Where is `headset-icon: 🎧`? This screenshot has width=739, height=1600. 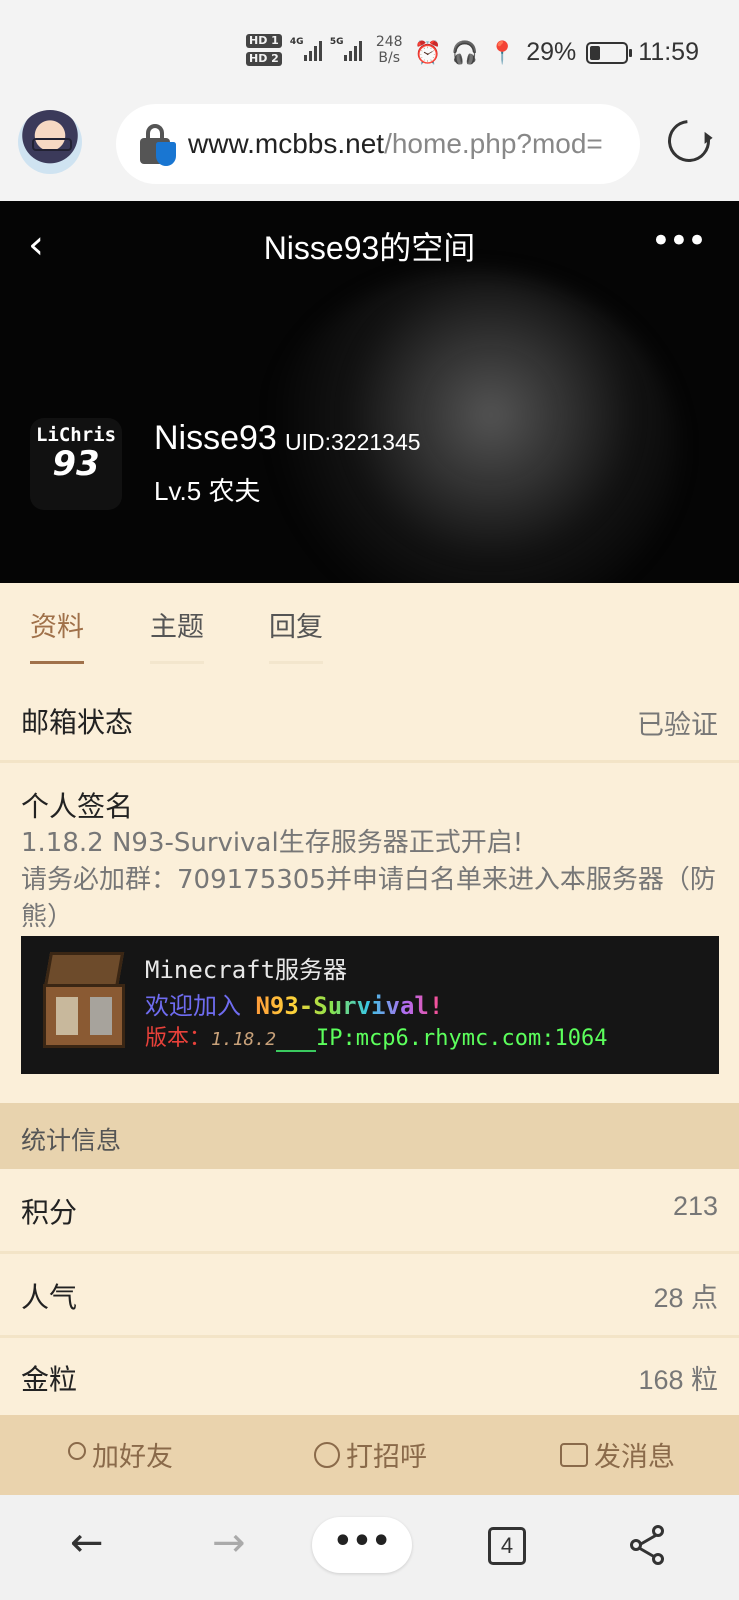
headset-icon: 🎧 is located at coordinates (465, 52).